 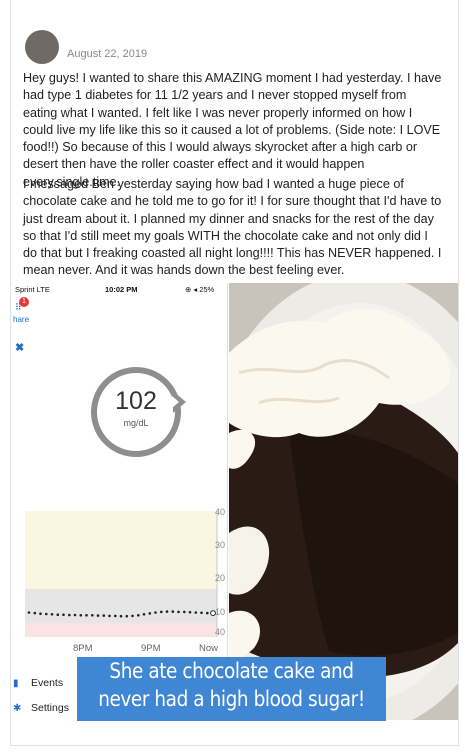 I want to click on carrier-text: Sprint LTE, so click(x=32, y=289).